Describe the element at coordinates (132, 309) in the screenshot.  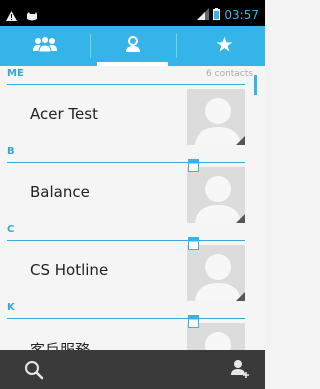
I see `section-header-k: K` at that location.